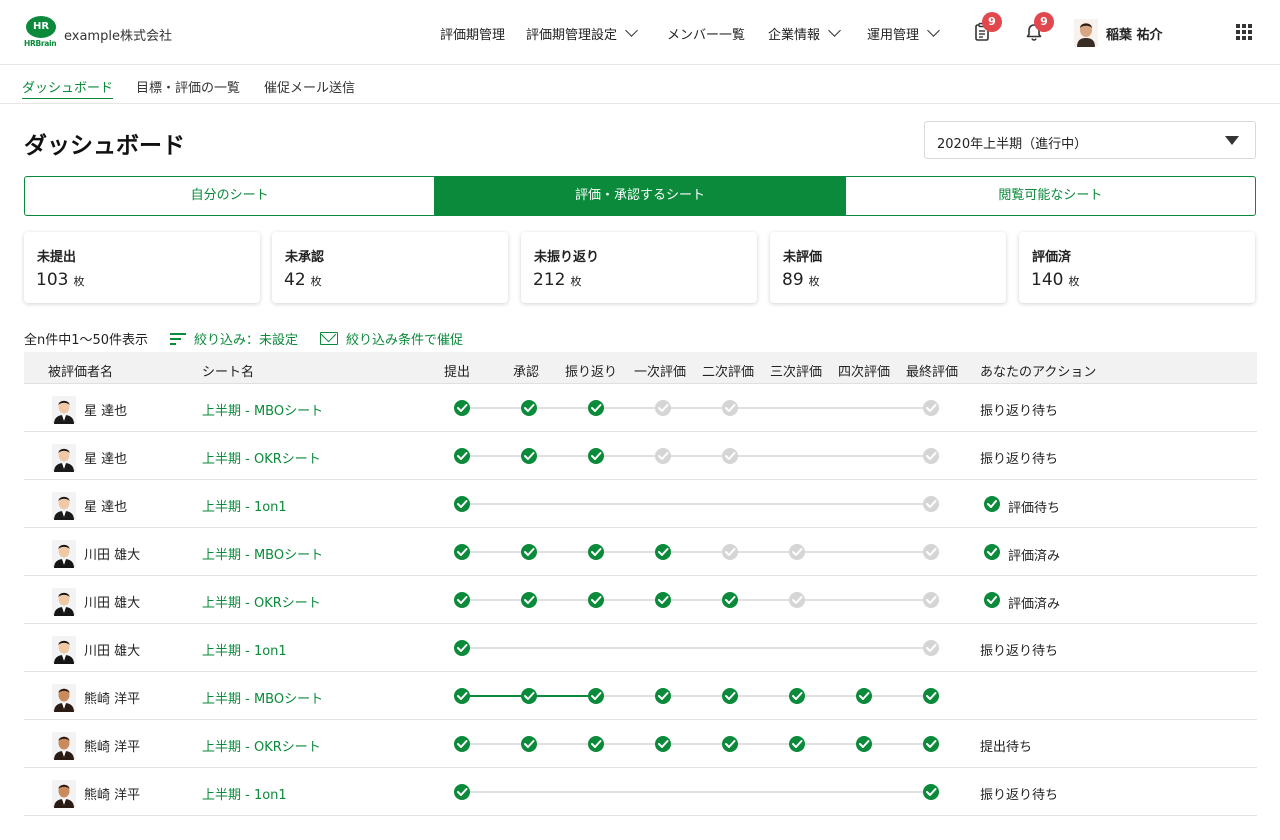  What do you see at coordinates (801, 280) in the screenshot?
I see `stat-value: 89 枚` at bounding box center [801, 280].